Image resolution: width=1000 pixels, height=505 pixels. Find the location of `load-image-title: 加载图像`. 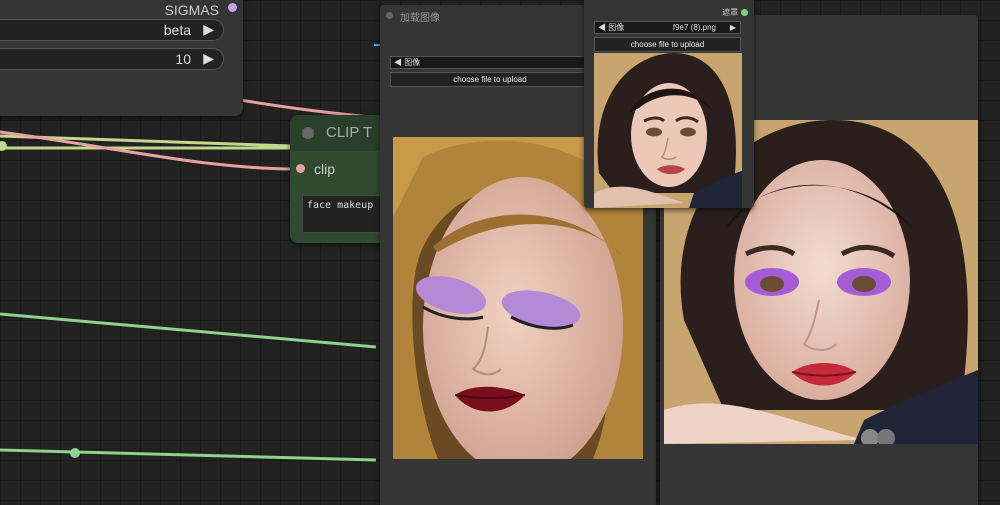

load-image-title: 加载图像 is located at coordinates (420, 18).